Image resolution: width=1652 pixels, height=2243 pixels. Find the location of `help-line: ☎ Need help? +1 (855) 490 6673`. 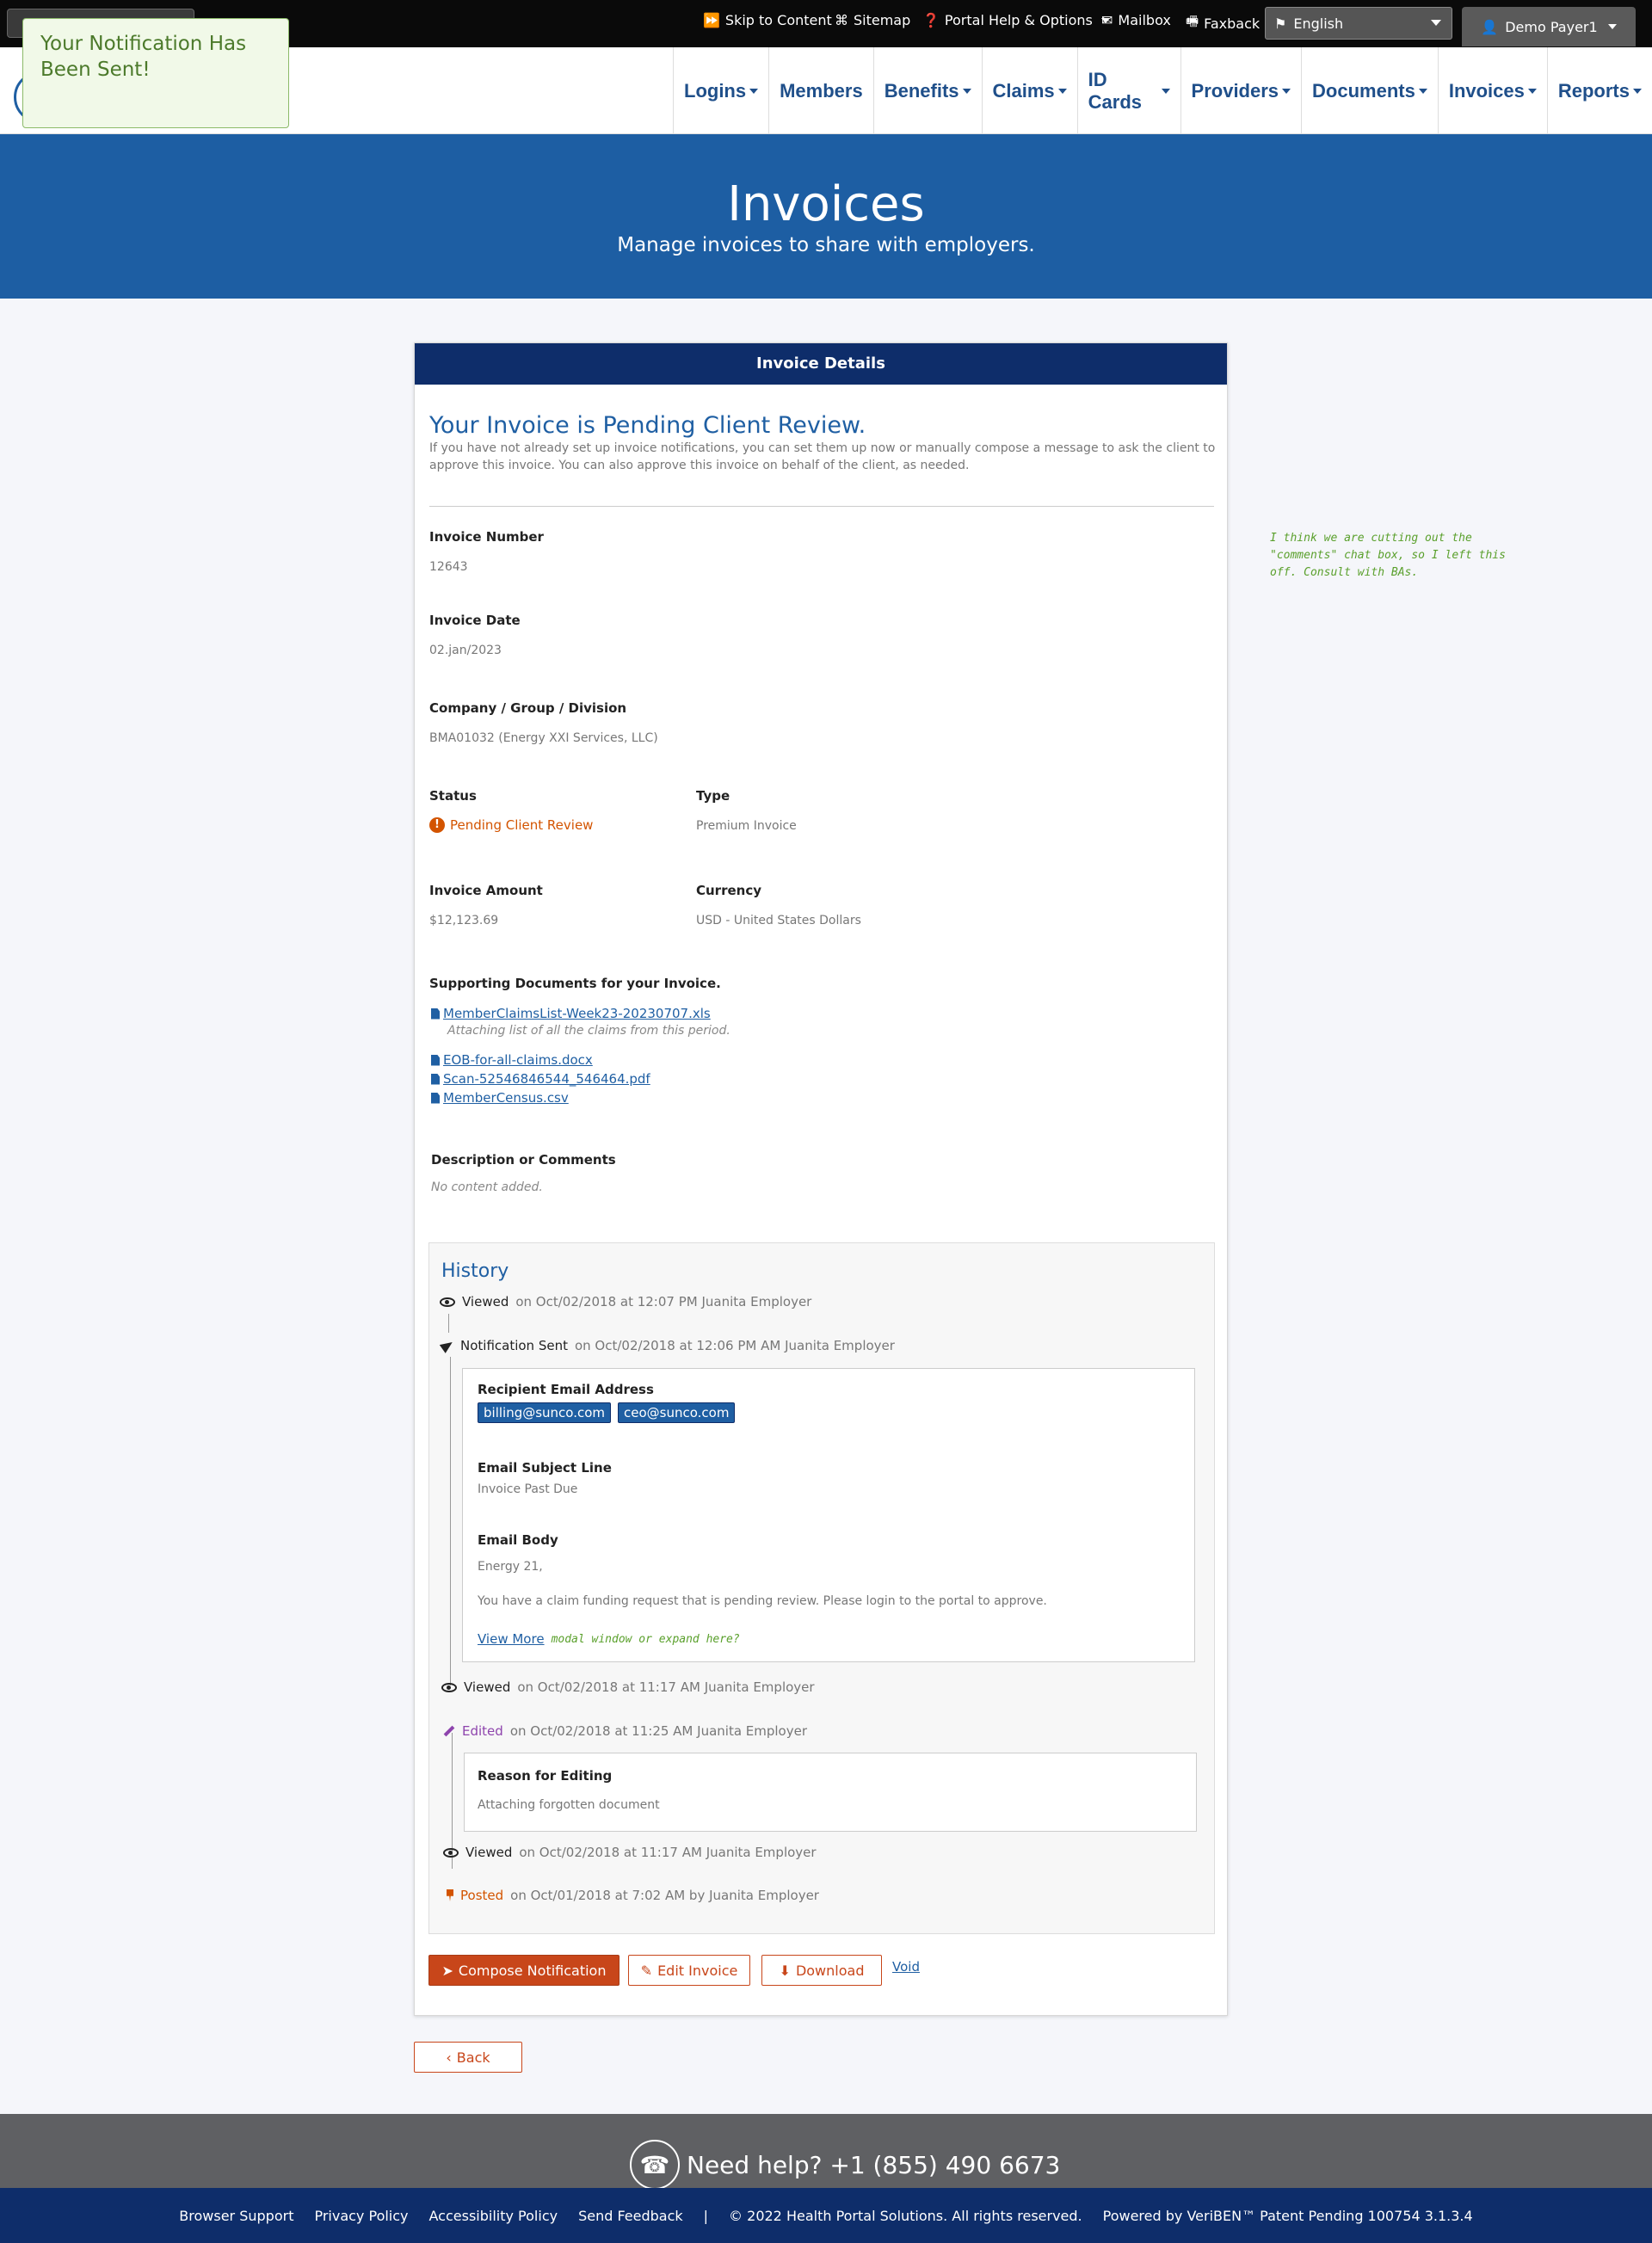

help-line: ☎ Need help? +1 (855) 490 6673 is located at coordinates (845, 2165).